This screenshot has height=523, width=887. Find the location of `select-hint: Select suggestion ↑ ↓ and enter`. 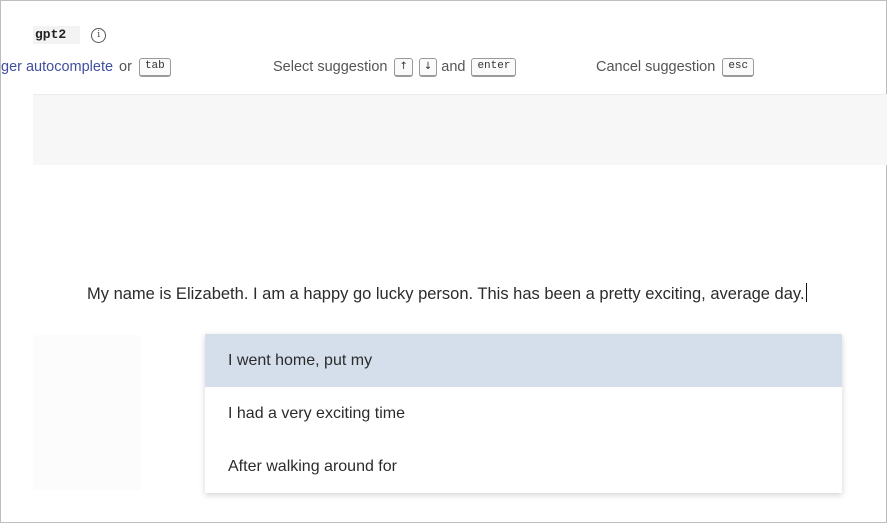

select-hint: Select suggestion ↑ ↓ and enter is located at coordinates (396, 67).